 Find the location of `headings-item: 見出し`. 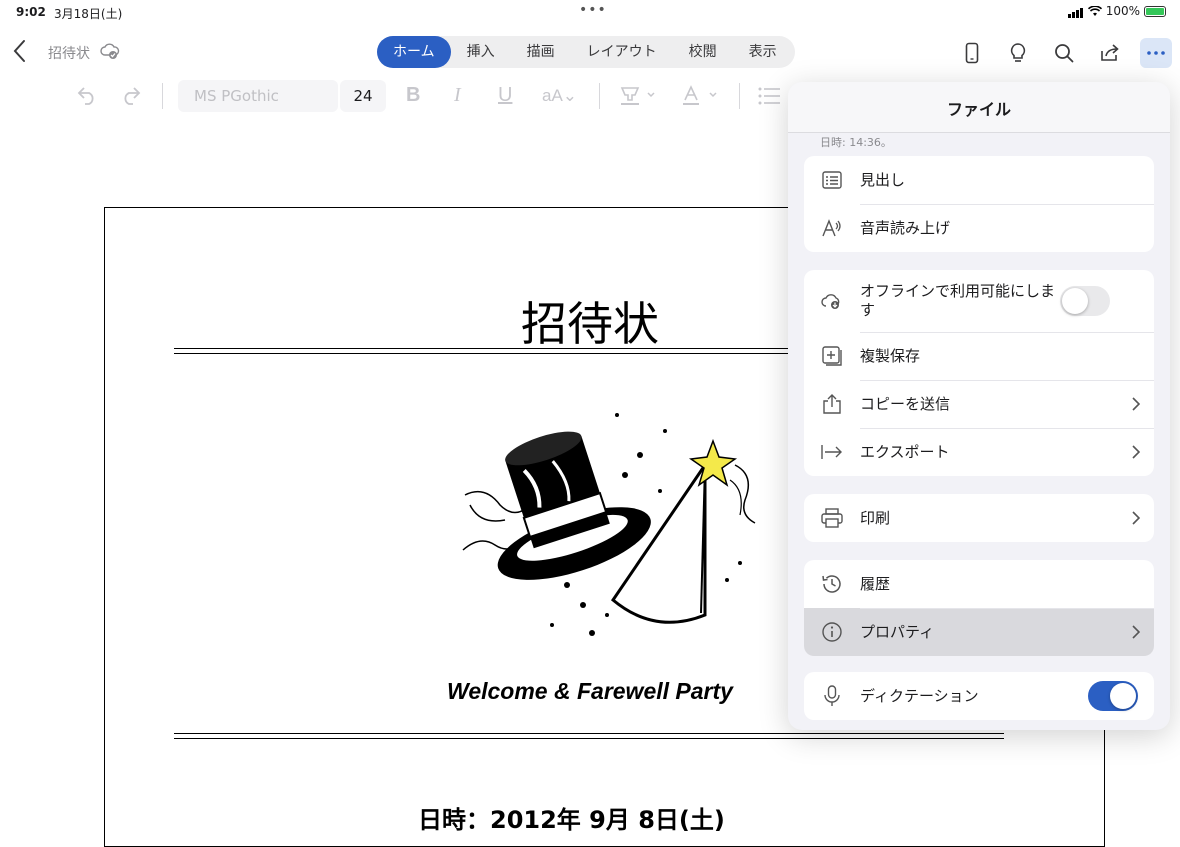

headings-item: 見出し is located at coordinates (979, 180).